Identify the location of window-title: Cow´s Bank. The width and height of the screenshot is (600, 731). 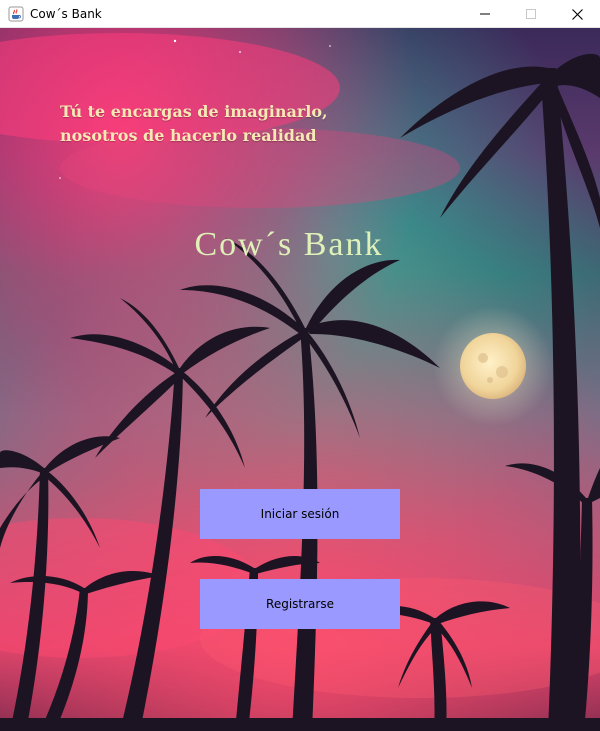
(66, 13).